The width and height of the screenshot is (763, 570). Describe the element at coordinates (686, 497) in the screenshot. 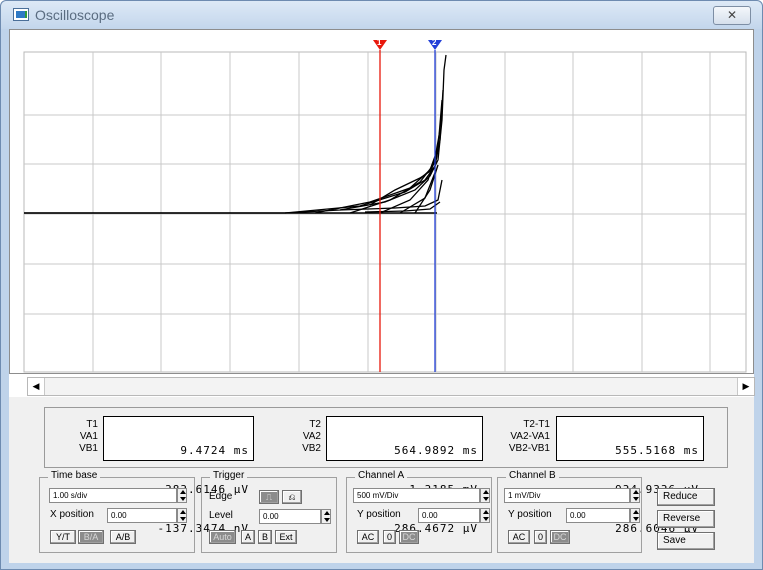

I see `reduce-button: Reduce` at that location.